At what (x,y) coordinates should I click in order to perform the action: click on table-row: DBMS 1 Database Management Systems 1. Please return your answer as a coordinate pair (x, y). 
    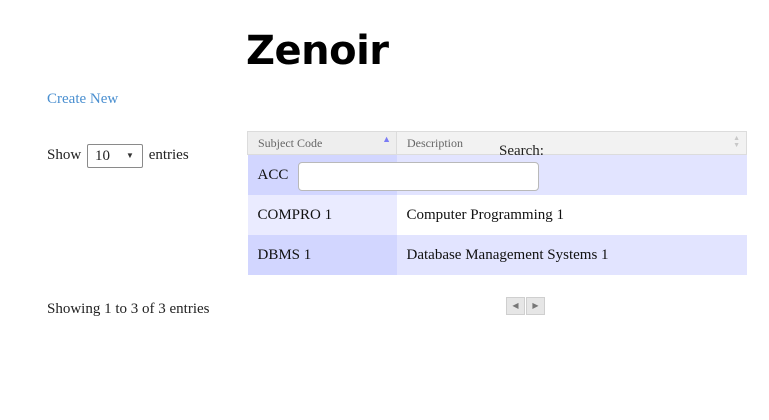
    Looking at the image, I should click on (497, 255).